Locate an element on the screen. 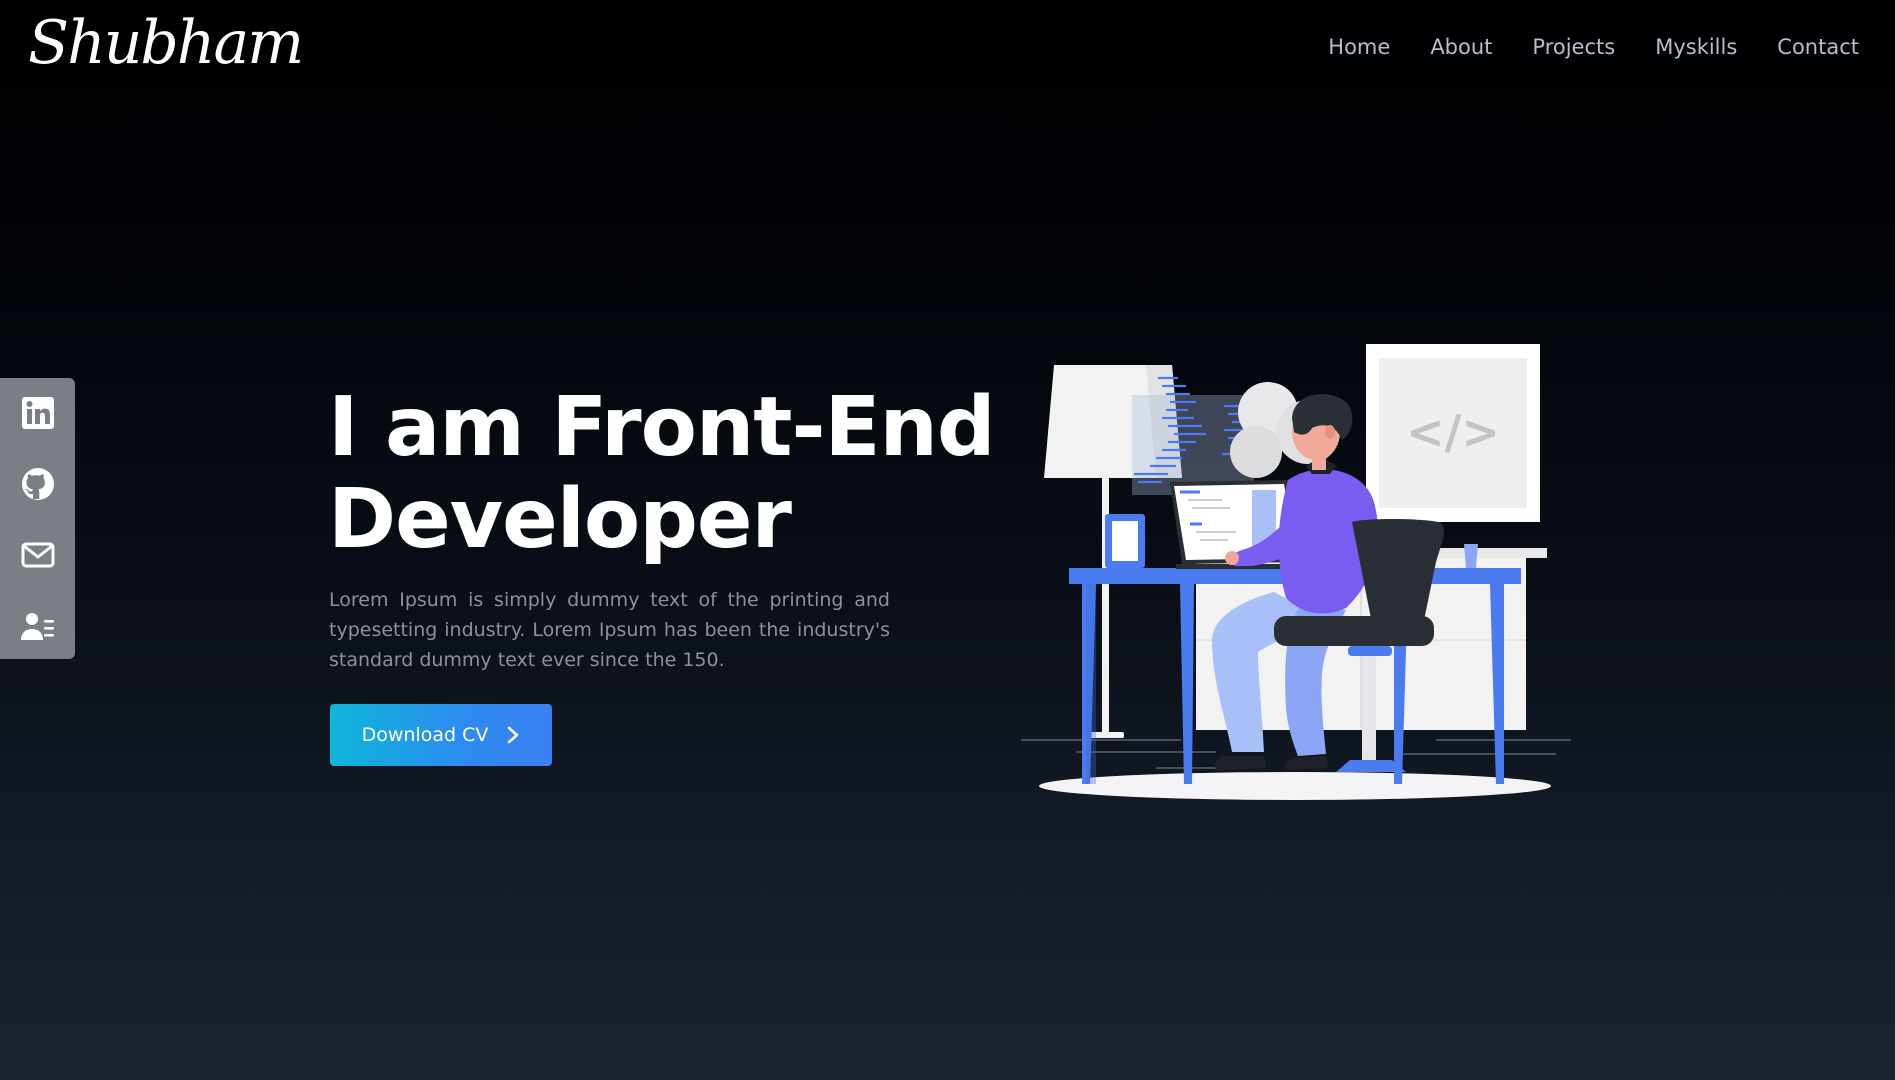 The image size is (1895, 1080). site-logo: Shubham is located at coordinates (166, 43).